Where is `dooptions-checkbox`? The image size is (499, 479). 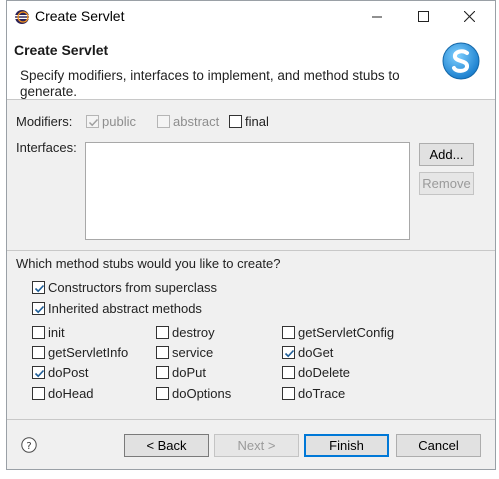 dooptions-checkbox is located at coordinates (162, 393).